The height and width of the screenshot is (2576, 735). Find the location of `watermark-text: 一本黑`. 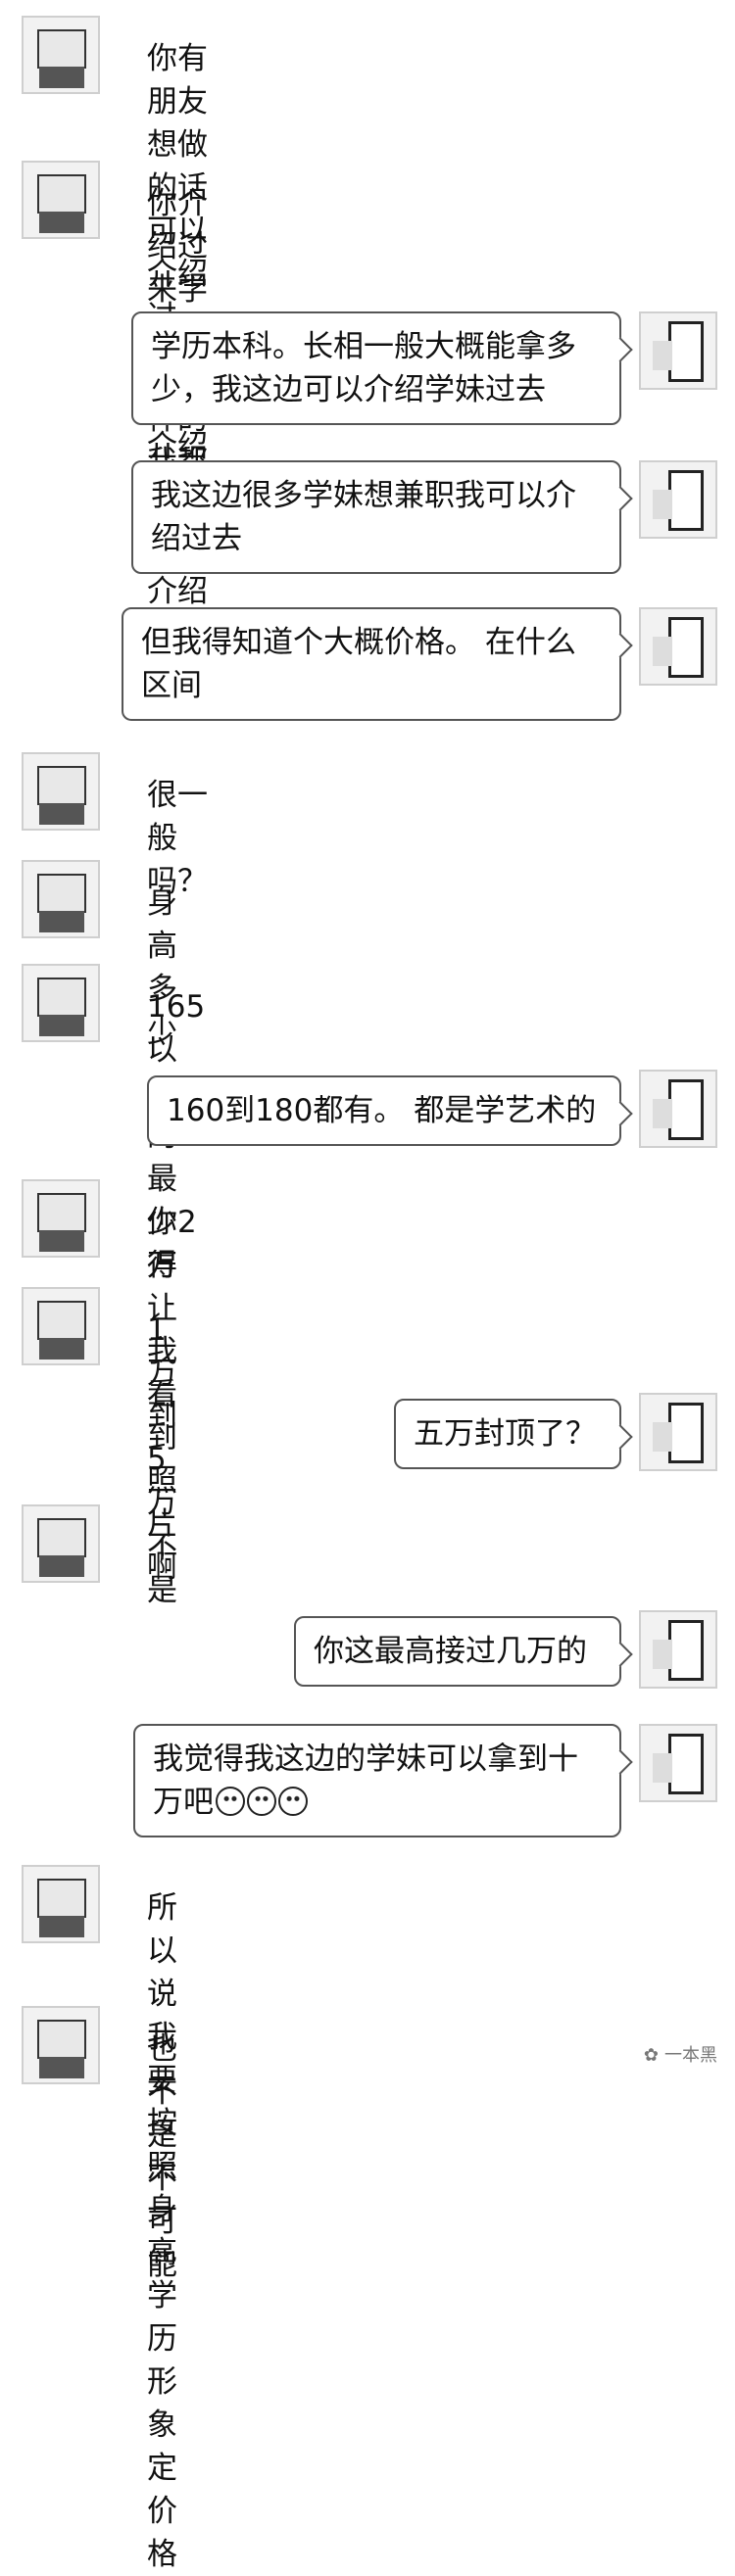

watermark-text: 一本黑 is located at coordinates (690, 2055).